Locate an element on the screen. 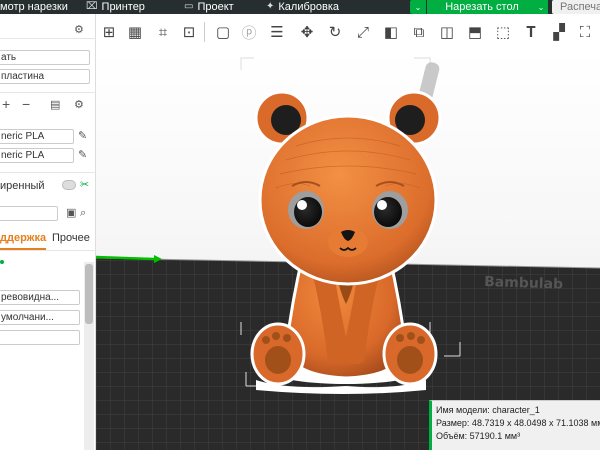 This screenshot has width=600, height=450. model-size-text: Размер: 48.7319 x 48.0498 x 71.1038 мм is located at coordinates (518, 423).